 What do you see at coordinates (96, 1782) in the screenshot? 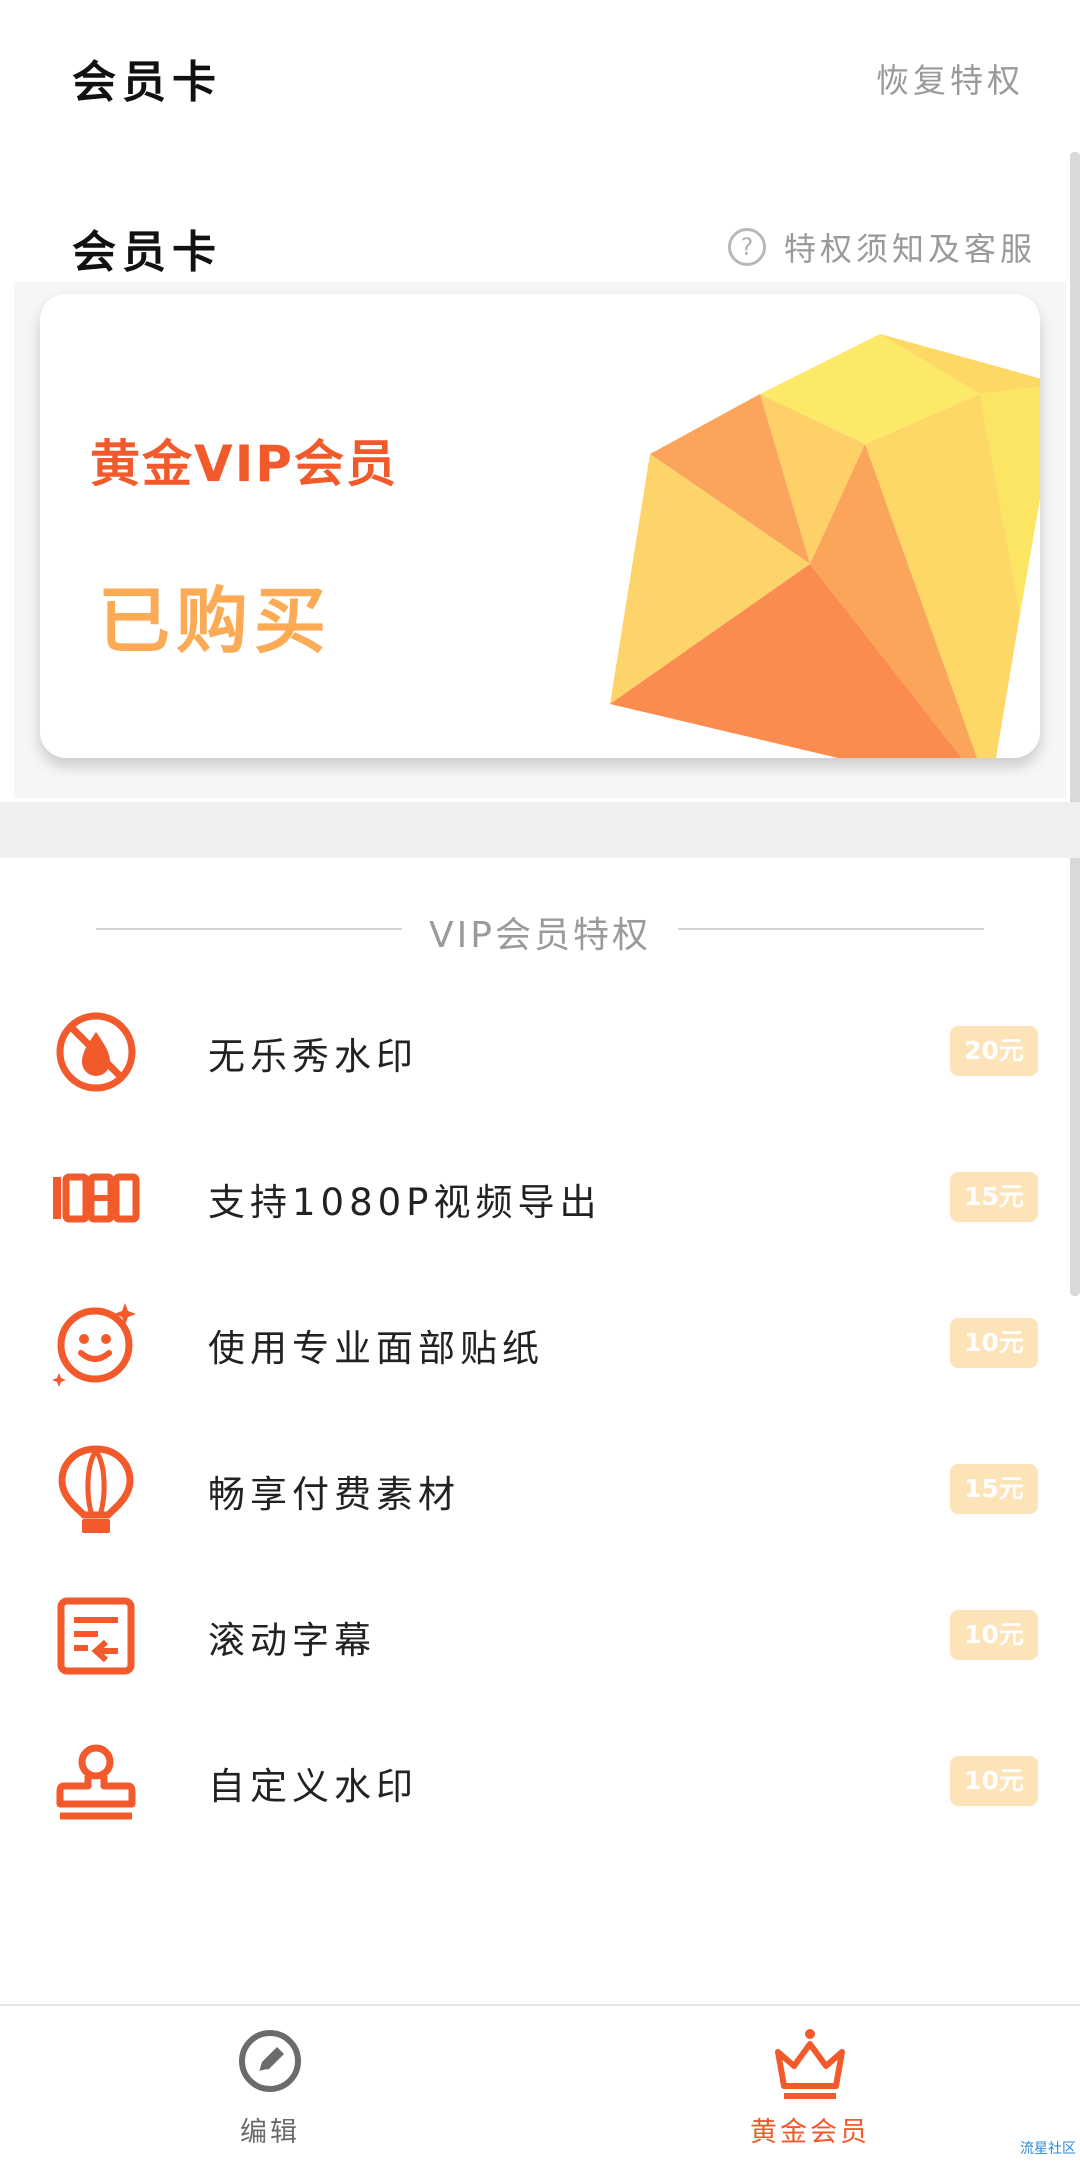
I see `stamp-icon` at bounding box center [96, 1782].